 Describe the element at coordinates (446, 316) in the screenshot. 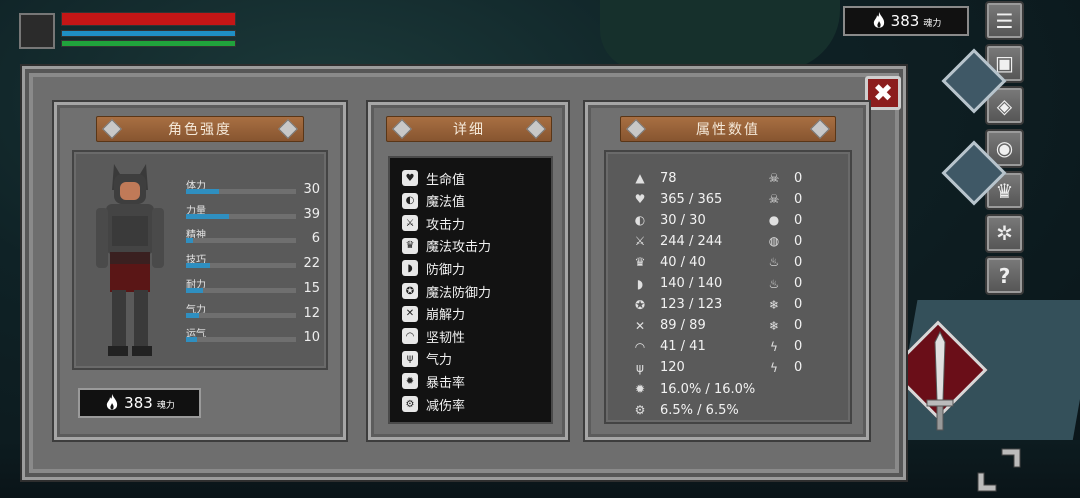

I see `detail-label: 崩解力` at that location.